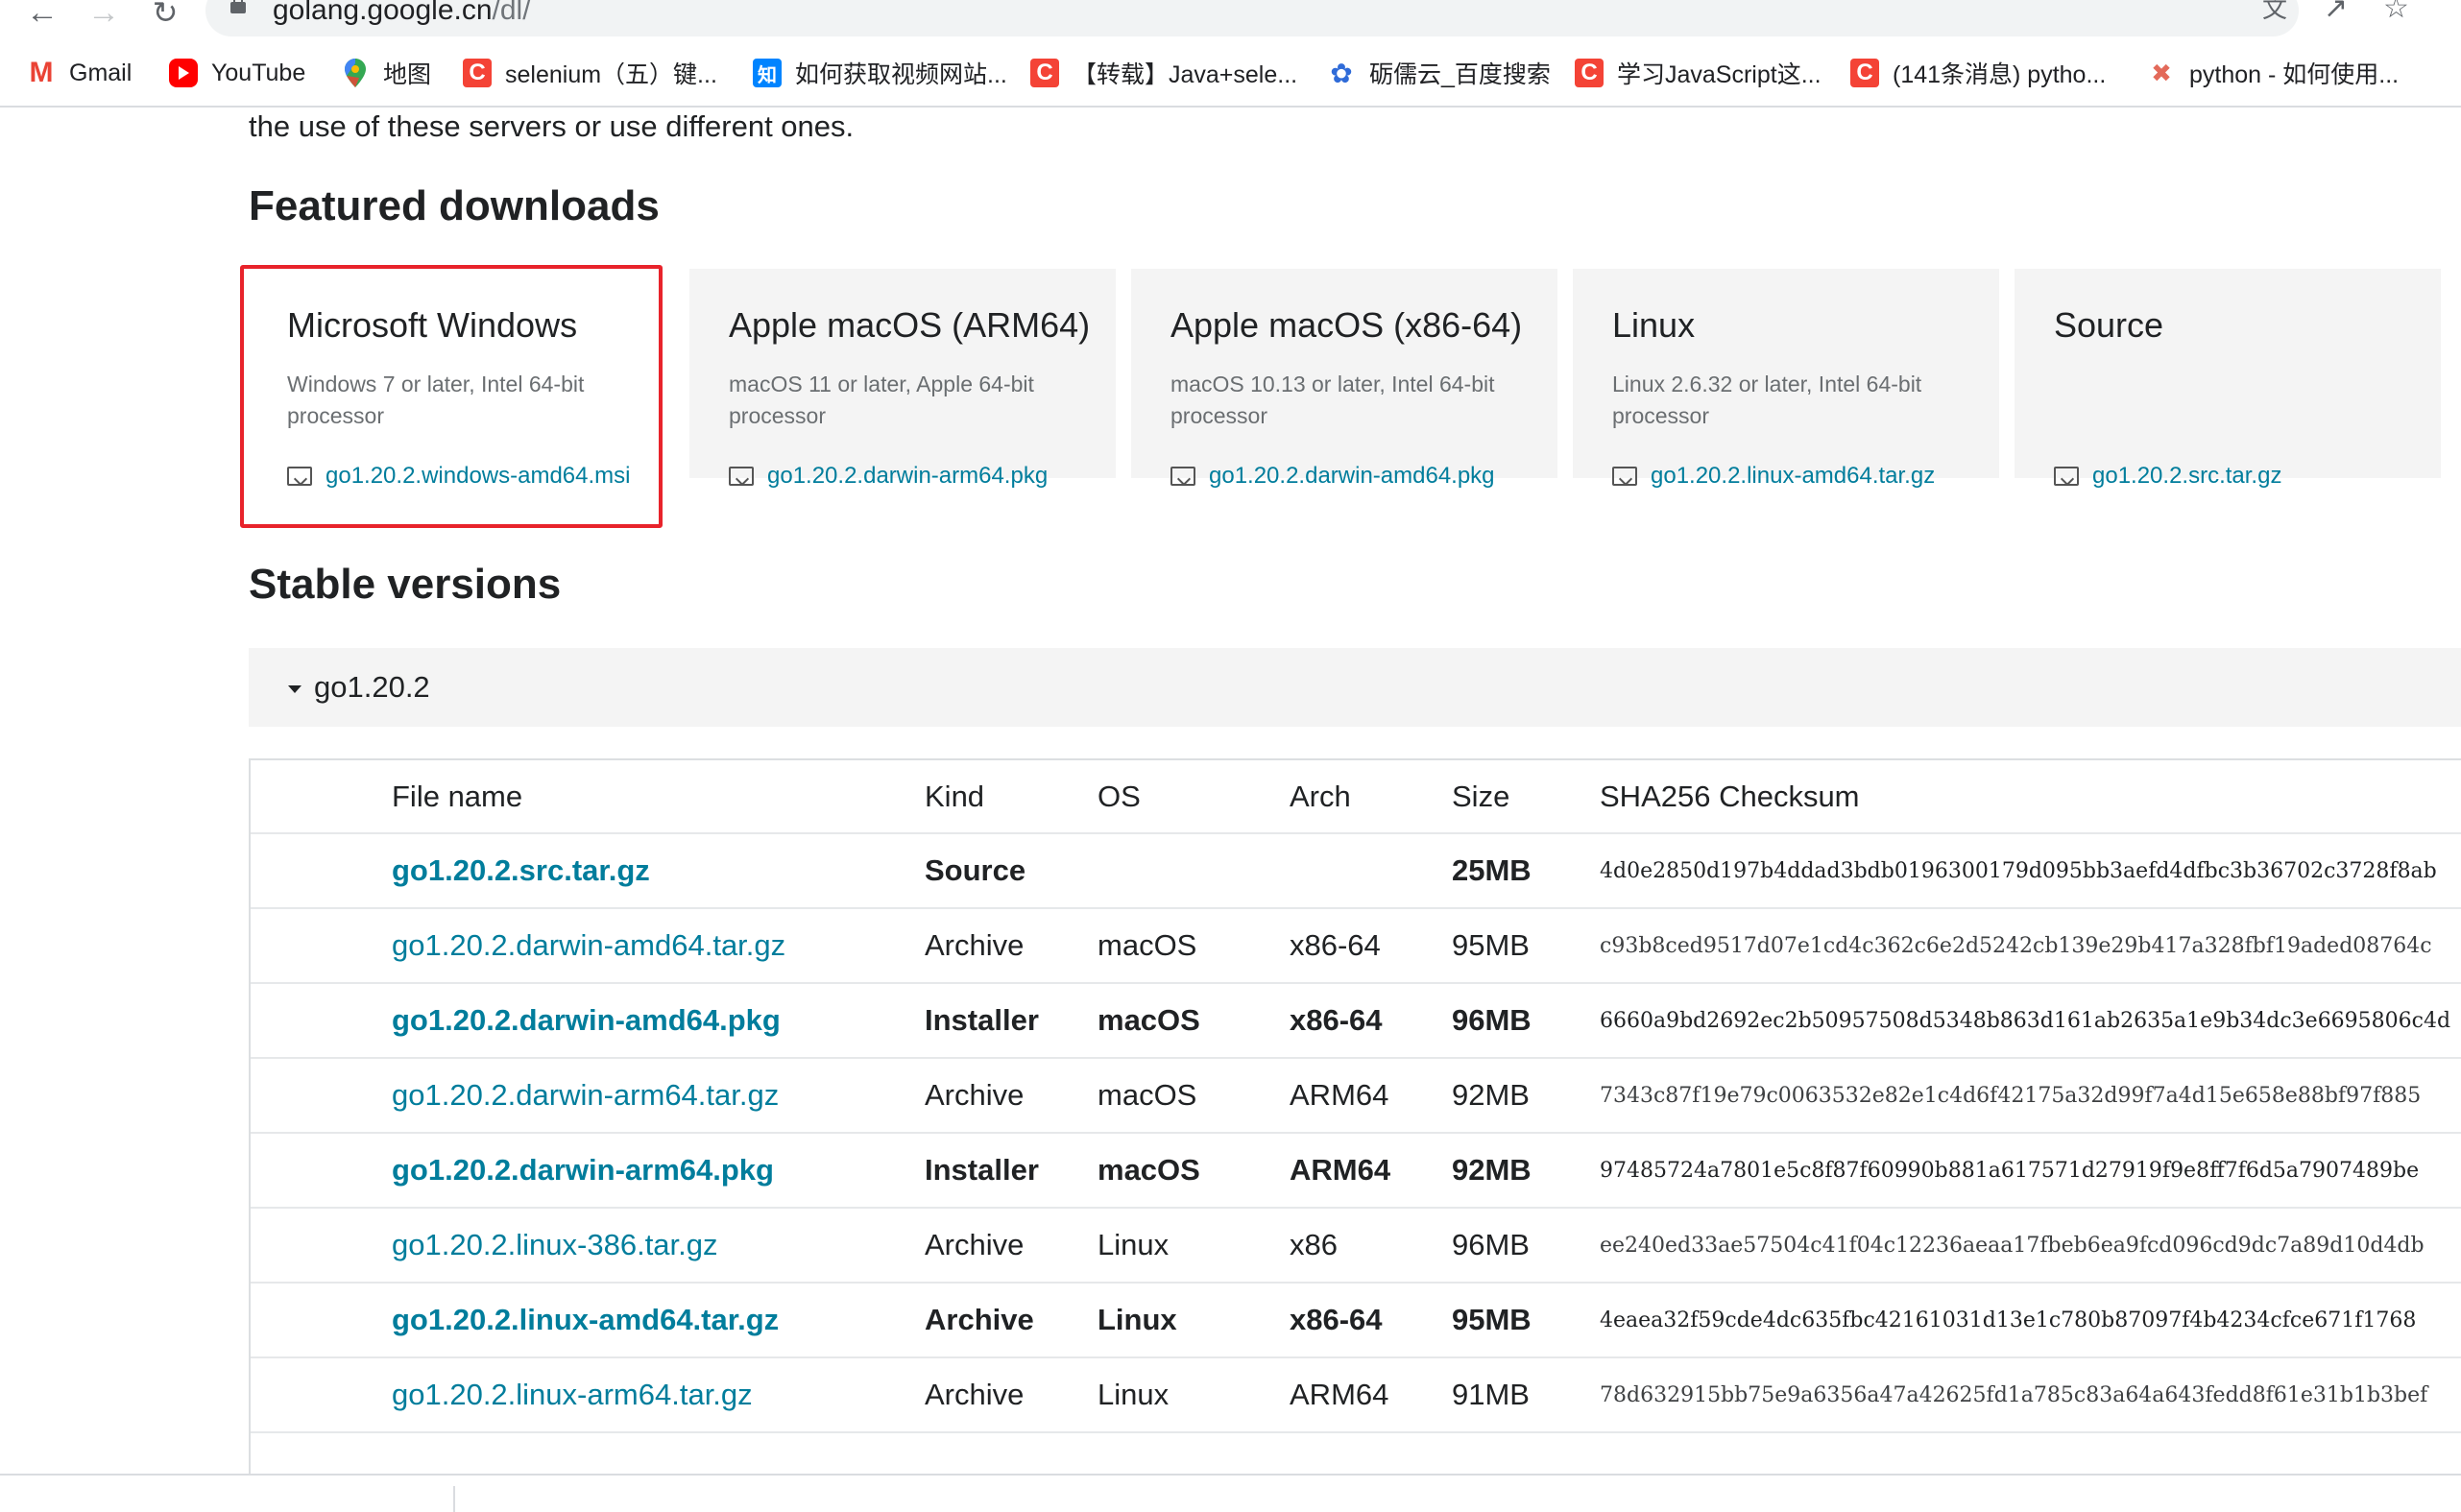 Image resolution: width=2461 pixels, height=1512 pixels. I want to click on file-download-link: go1.20.2.src.tar.gz, so click(521, 870).